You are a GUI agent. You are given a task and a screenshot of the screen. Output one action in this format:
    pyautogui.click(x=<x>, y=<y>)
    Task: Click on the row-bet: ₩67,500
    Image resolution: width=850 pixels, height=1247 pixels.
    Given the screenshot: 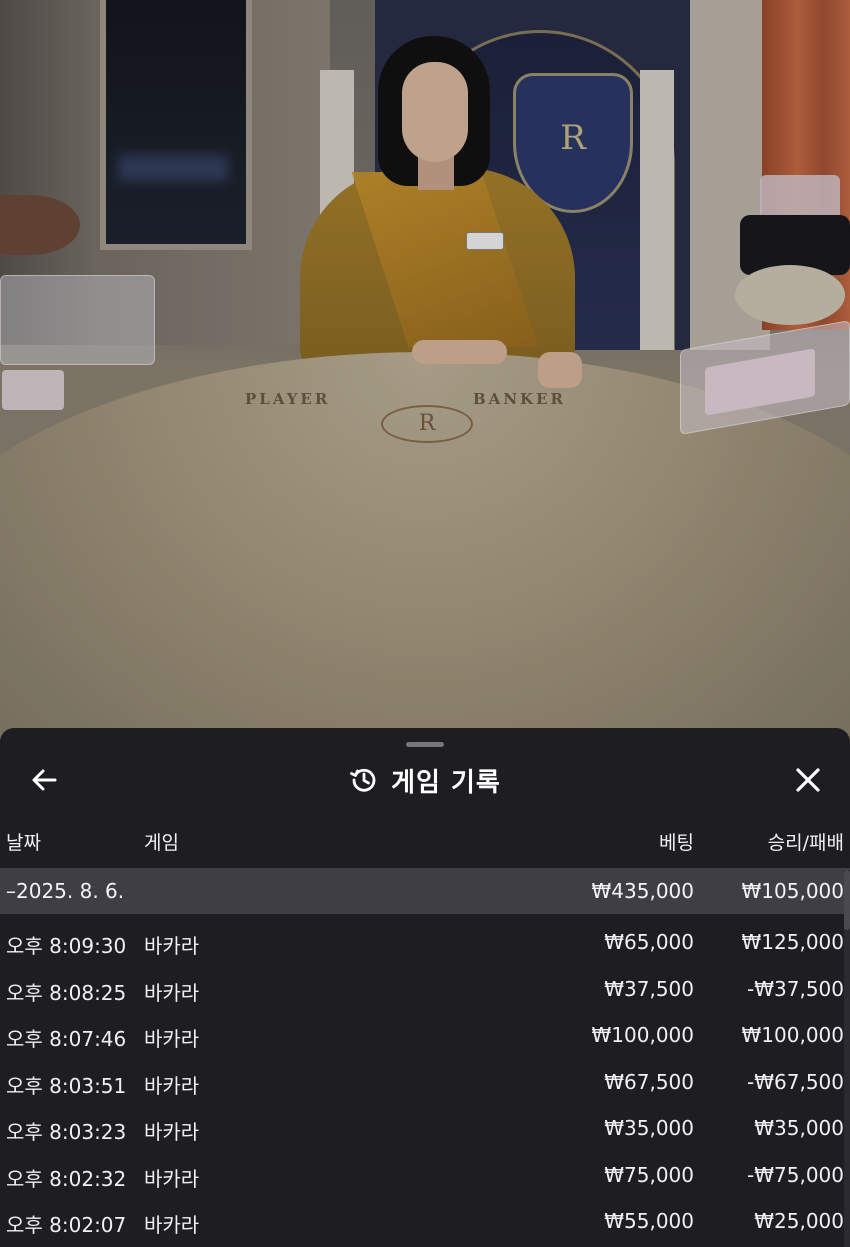 What is the action you would take?
    pyautogui.click(x=649, y=1081)
    